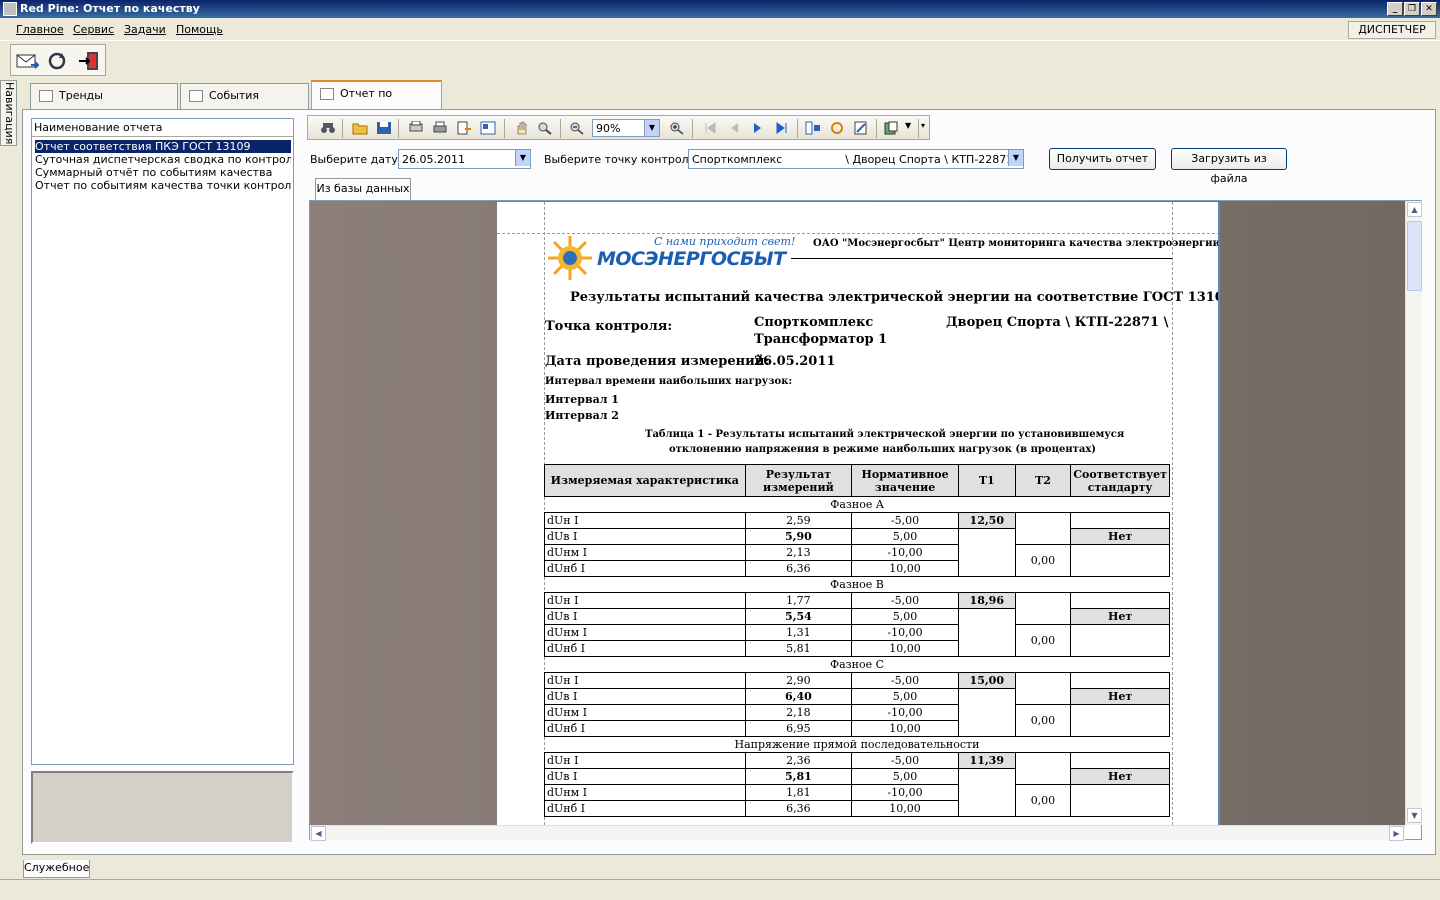 The image size is (1440, 900). What do you see at coordinates (56, 869) in the screenshot?
I see `tab-service: Служебное` at bounding box center [56, 869].